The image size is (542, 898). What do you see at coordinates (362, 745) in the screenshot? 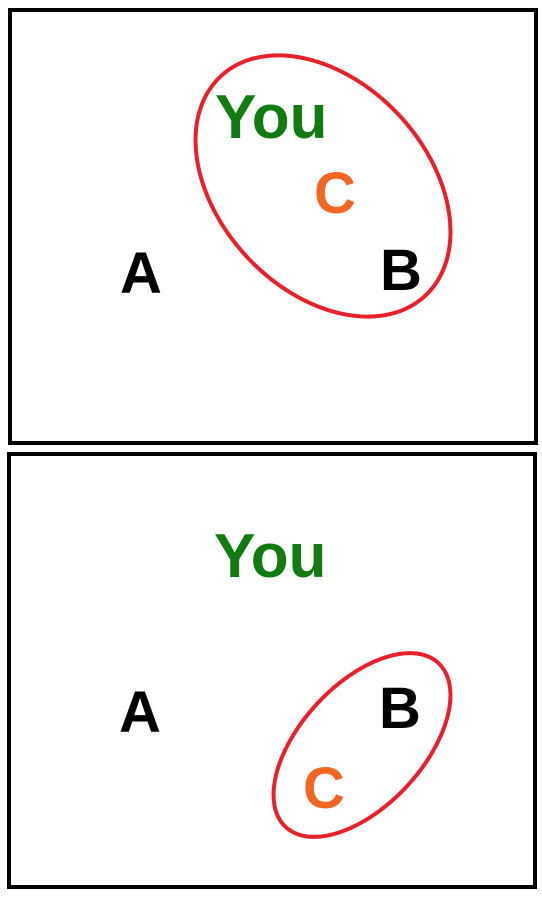
I see `group-outline` at bounding box center [362, 745].